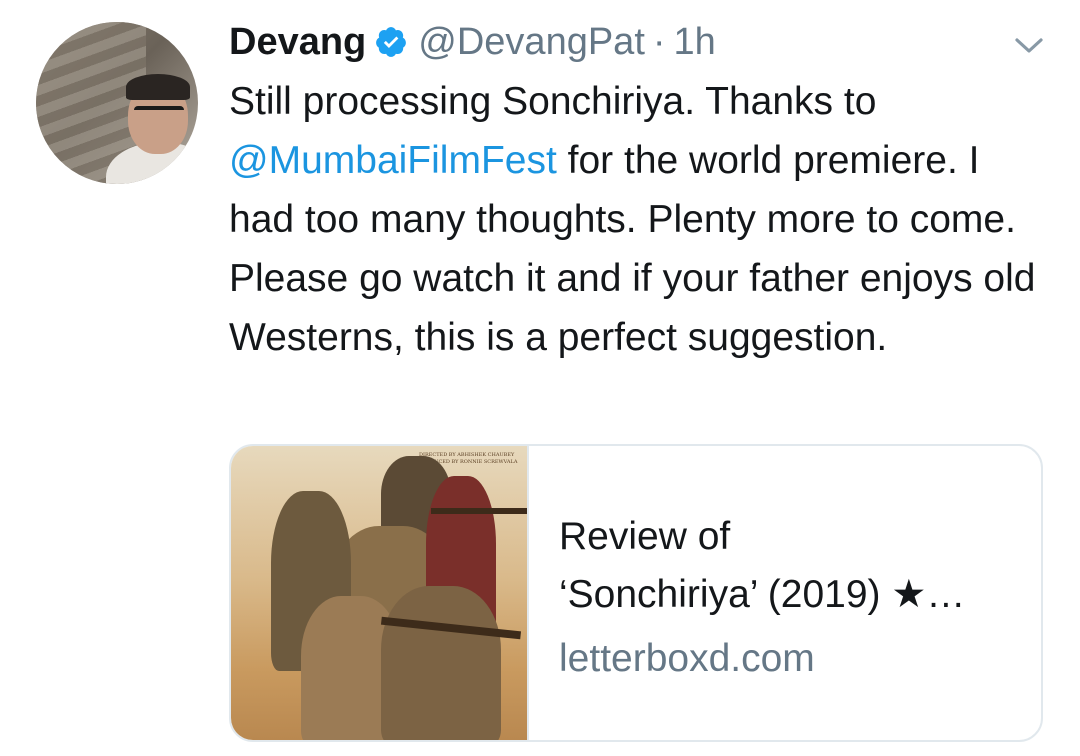  What do you see at coordinates (479, 511) in the screenshot?
I see `poster-rifle` at bounding box center [479, 511].